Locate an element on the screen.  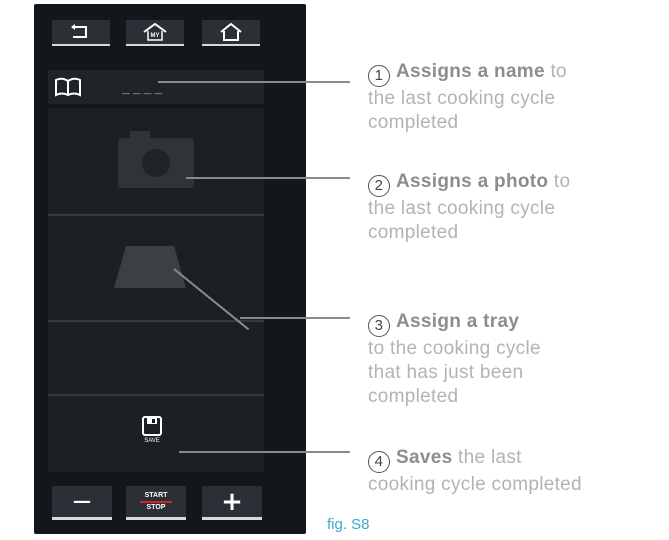
save-button: SAVE is located at coordinates (152, 430).